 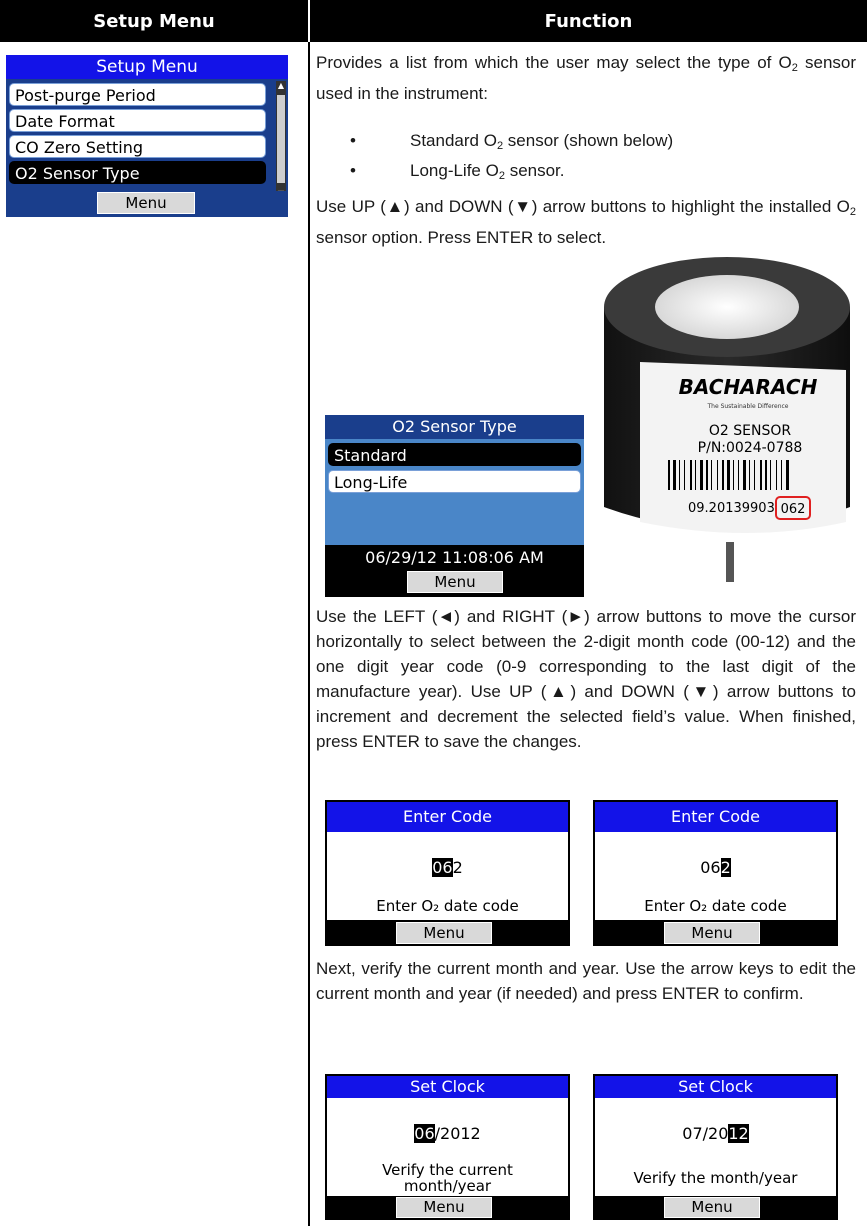 I want to click on sensor-pin, so click(x=730, y=562).